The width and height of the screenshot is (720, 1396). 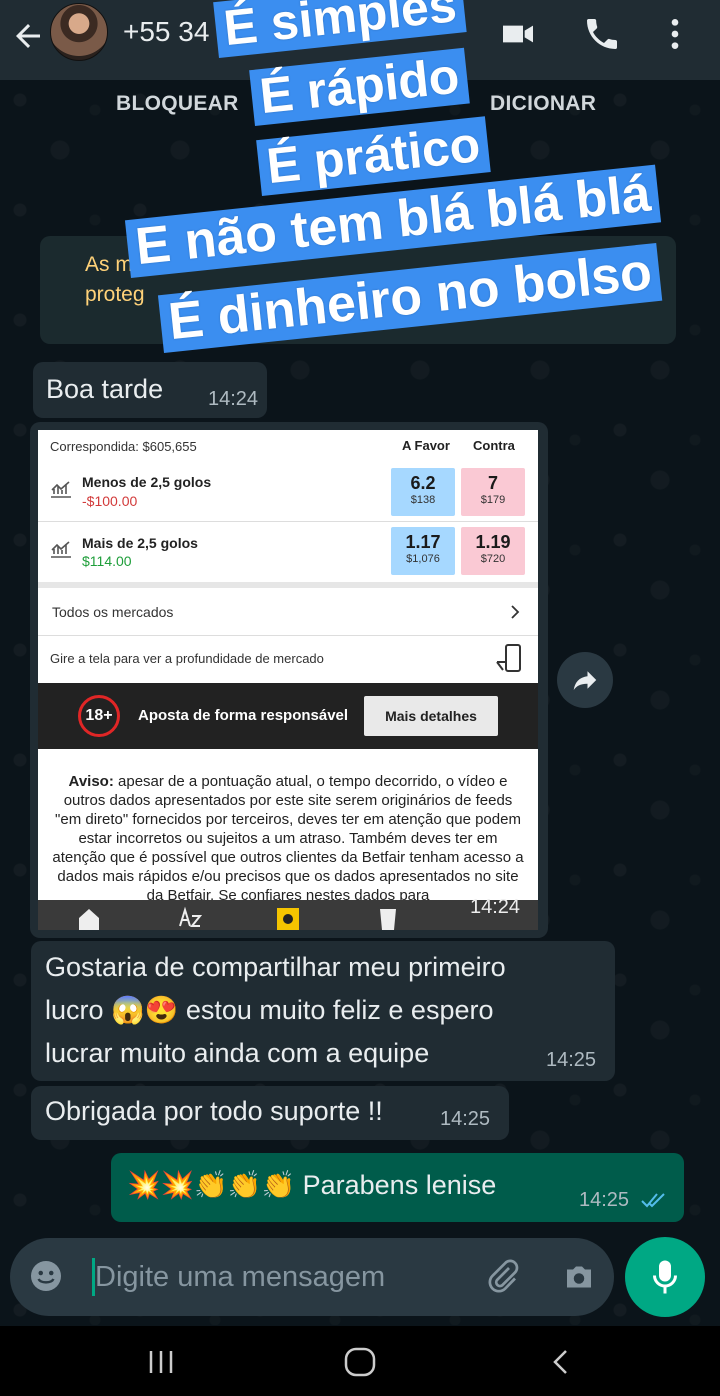 What do you see at coordinates (161, 1362) in the screenshot?
I see `recent-apps-icon` at bounding box center [161, 1362].